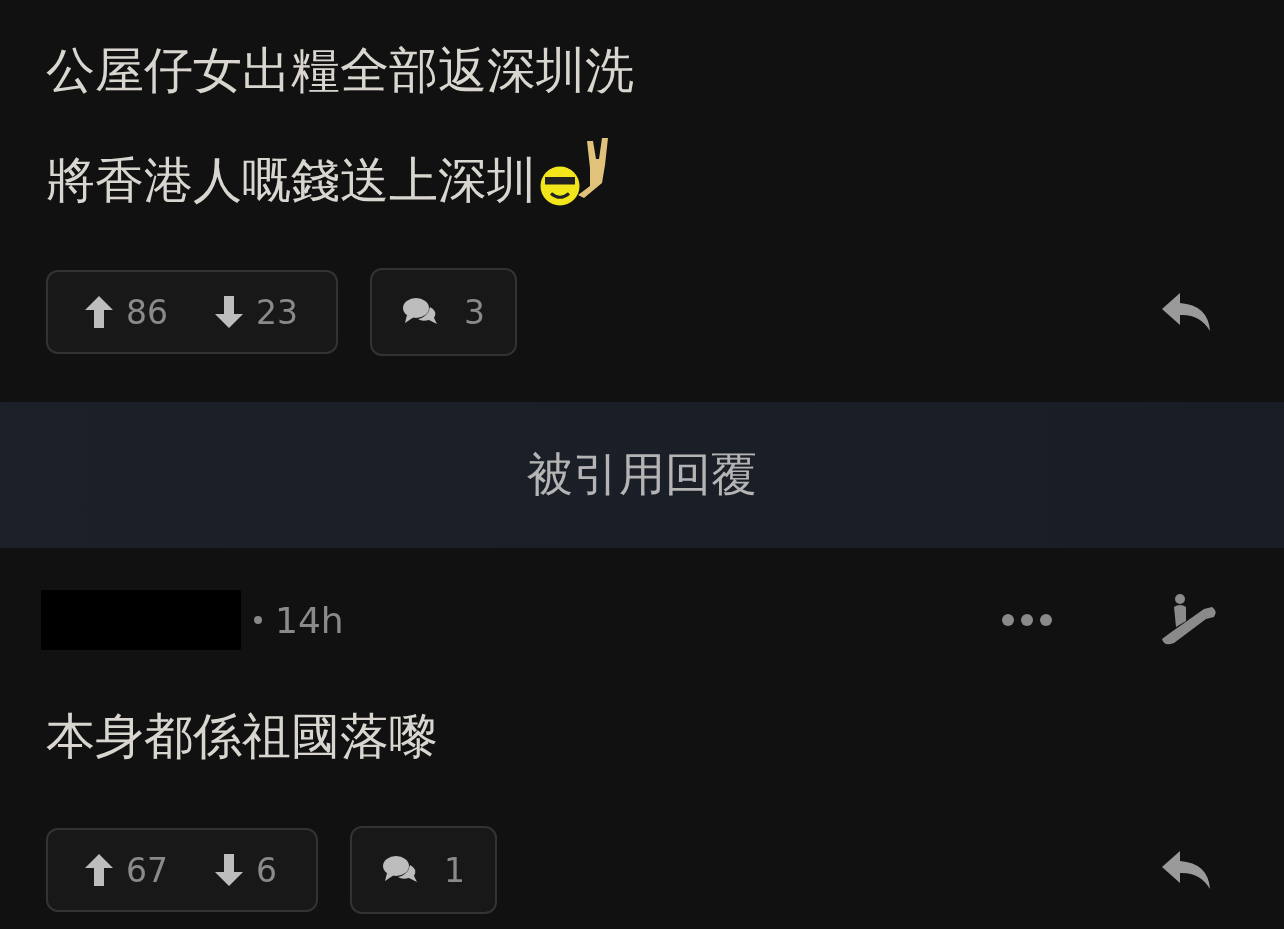 The image size is (1284, 929). What do you see at coordinates (242, 737) in the screenshot?
I see `post-text: 本身都係祖國落嚟` at bounding box center [242, 737].